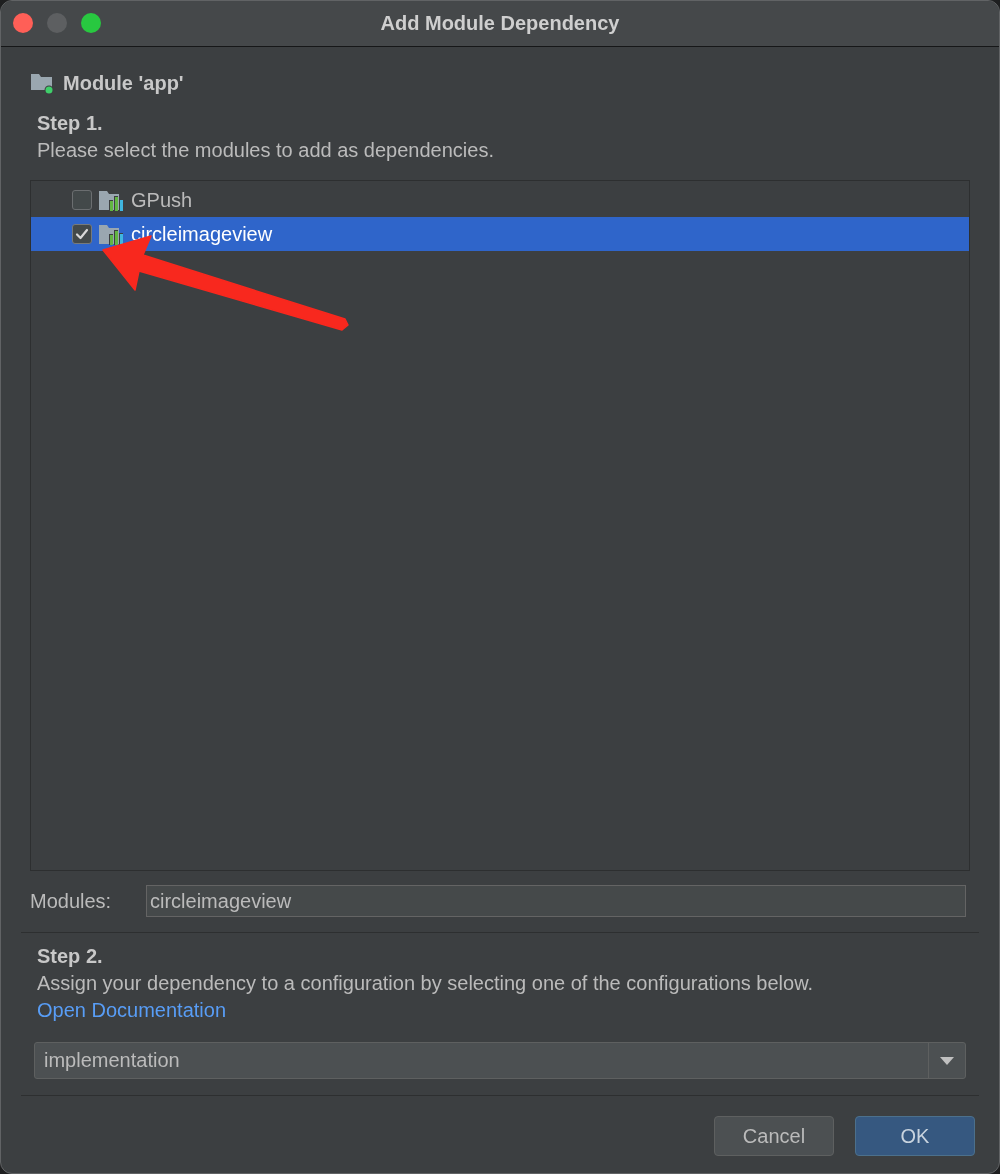 The image size is (1000, 1174). What do you see at coordinates (131, 1010) in the screenshot?
I see `documentation-link: Open Documentation` at bounding box center [131, 1010].